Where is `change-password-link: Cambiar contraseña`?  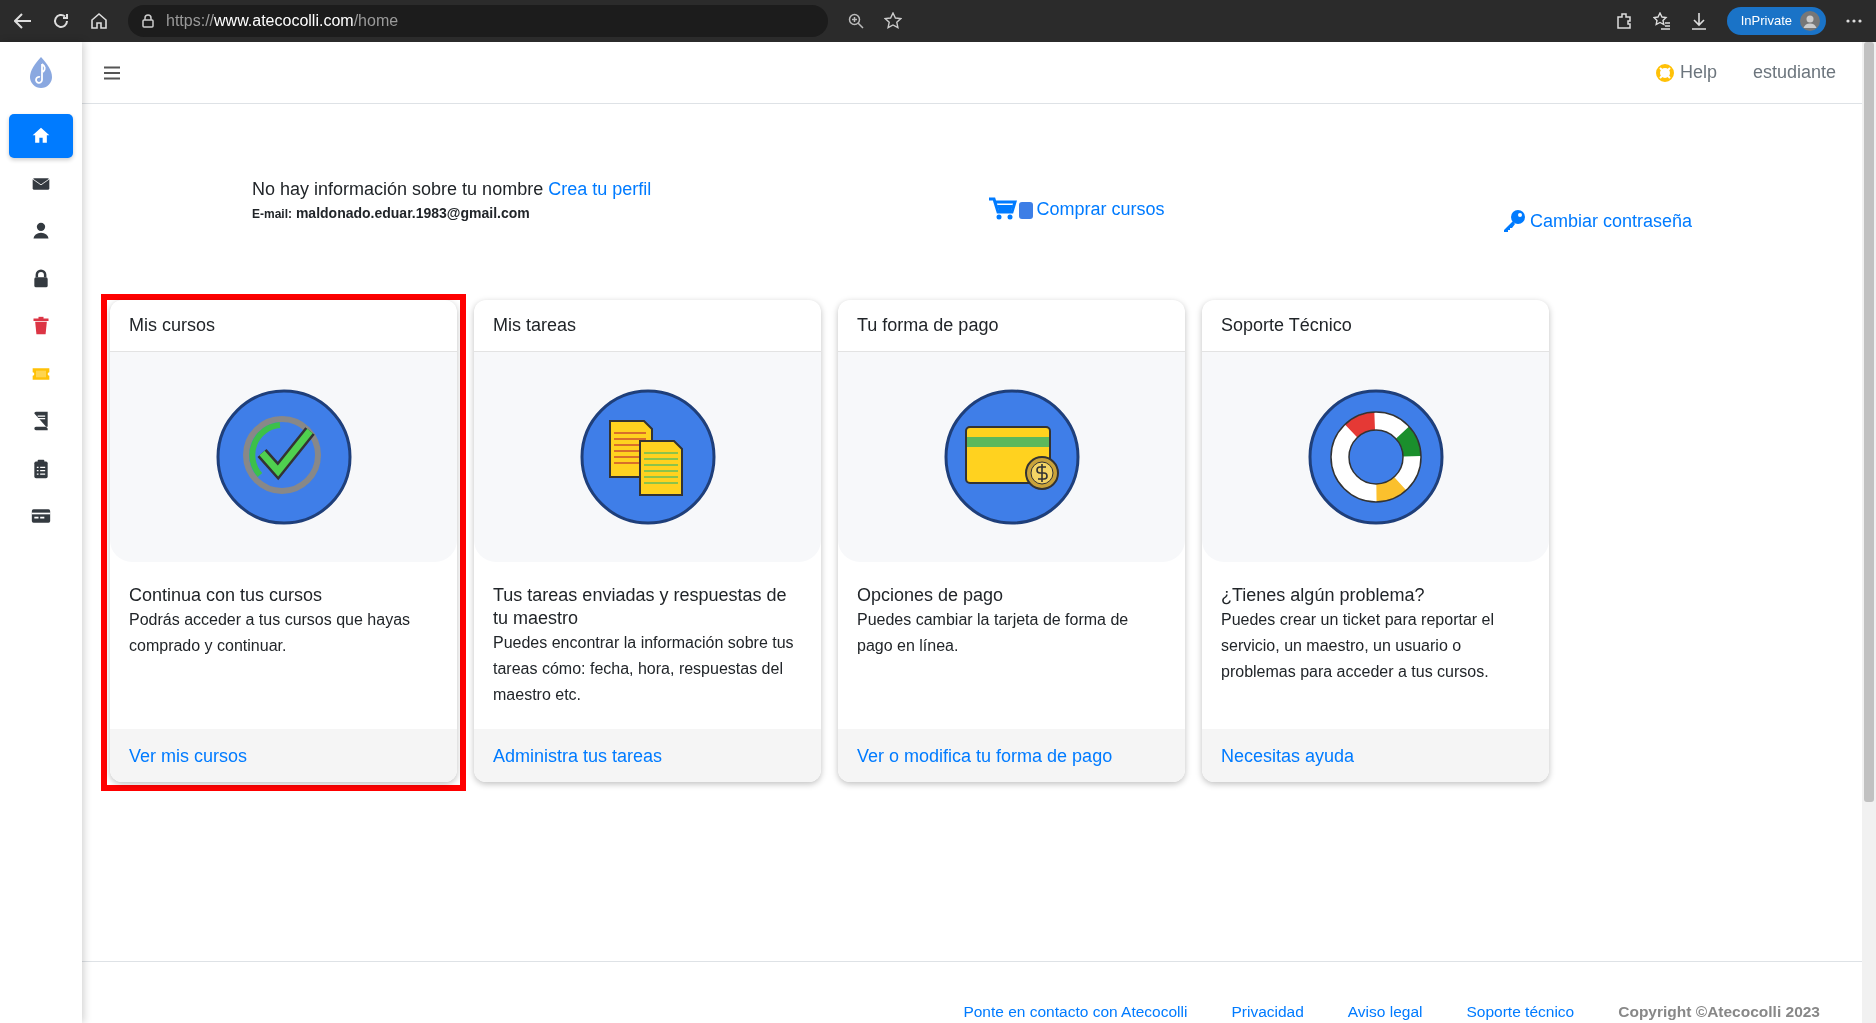 change-password-link: Cambiar contraseña is located at coordinates (1596, 221).